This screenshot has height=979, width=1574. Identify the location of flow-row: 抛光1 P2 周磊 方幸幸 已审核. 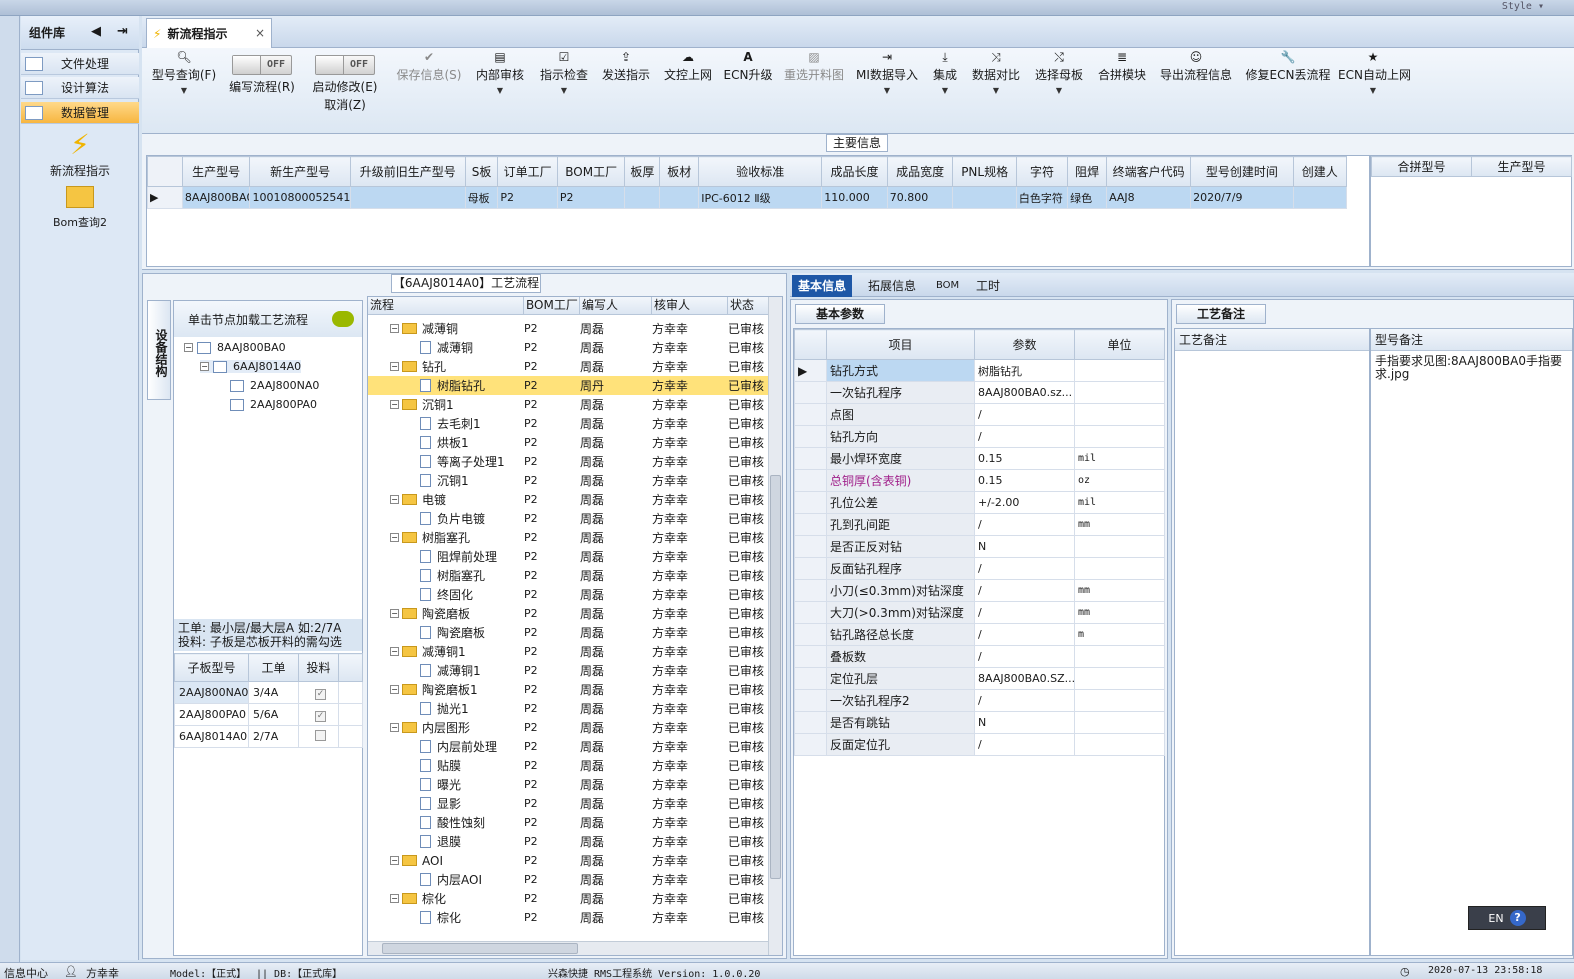
(568, 708).